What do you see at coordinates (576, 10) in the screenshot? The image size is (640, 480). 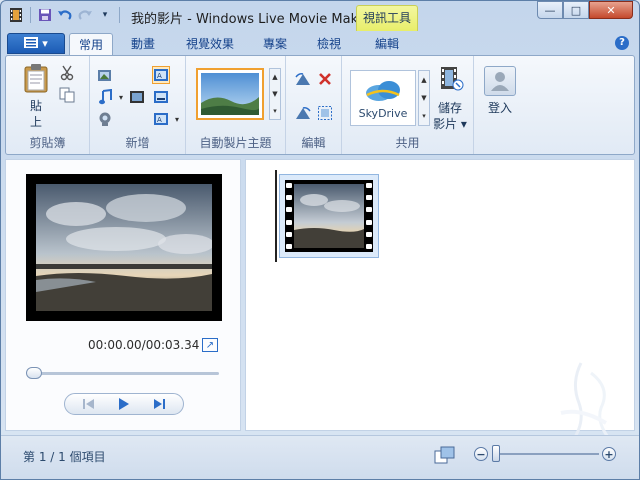 I see `maximize-button: □` at bounding box center [576, 10].